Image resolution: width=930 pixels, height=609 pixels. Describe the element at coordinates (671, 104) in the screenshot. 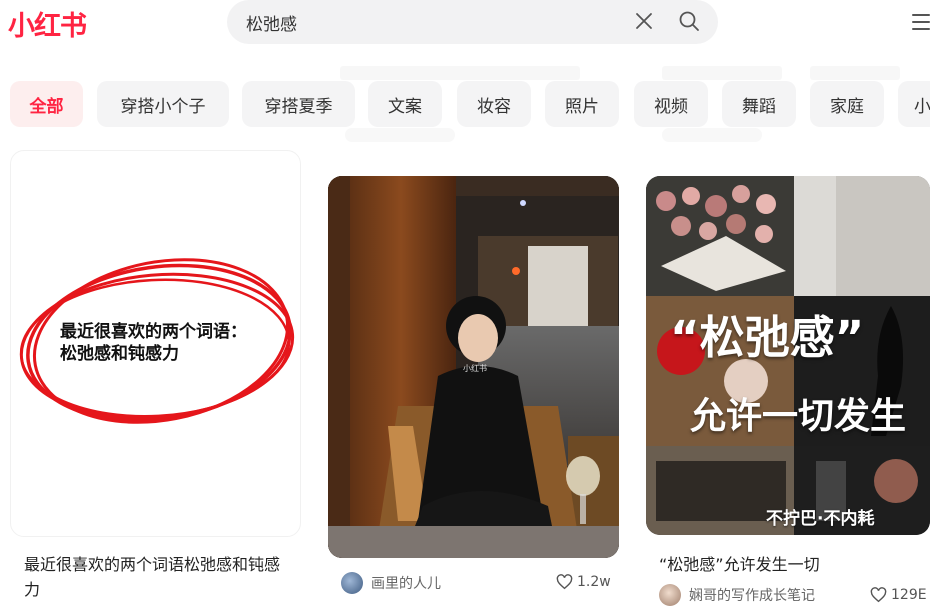

I see `tab-videos: 视频` at that location.